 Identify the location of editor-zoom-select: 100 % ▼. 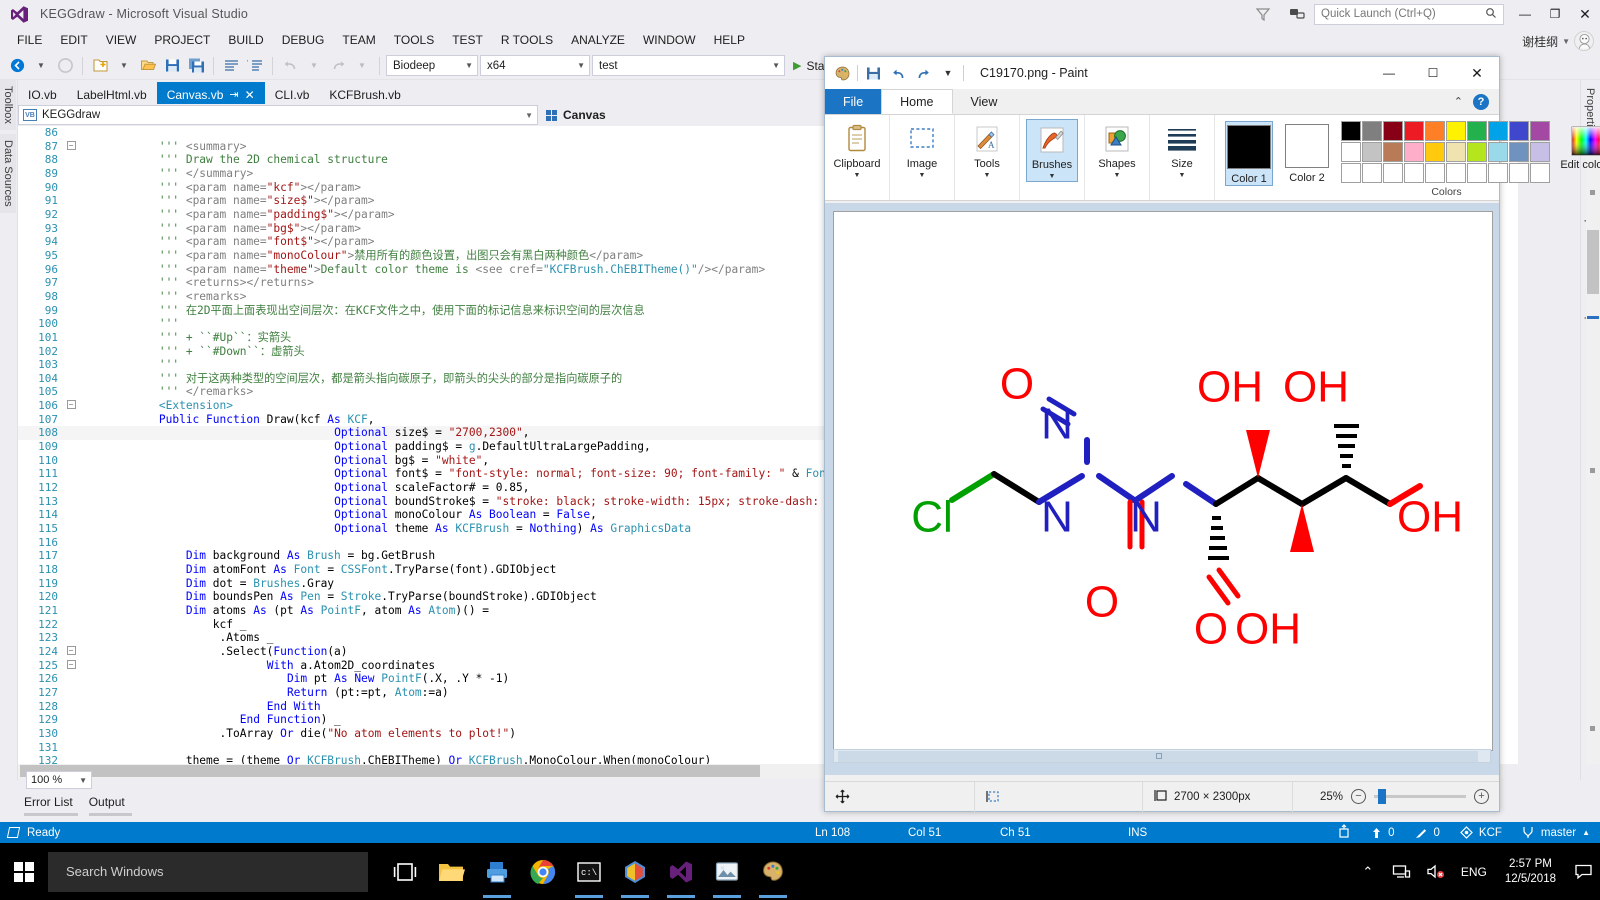
(59, 780).